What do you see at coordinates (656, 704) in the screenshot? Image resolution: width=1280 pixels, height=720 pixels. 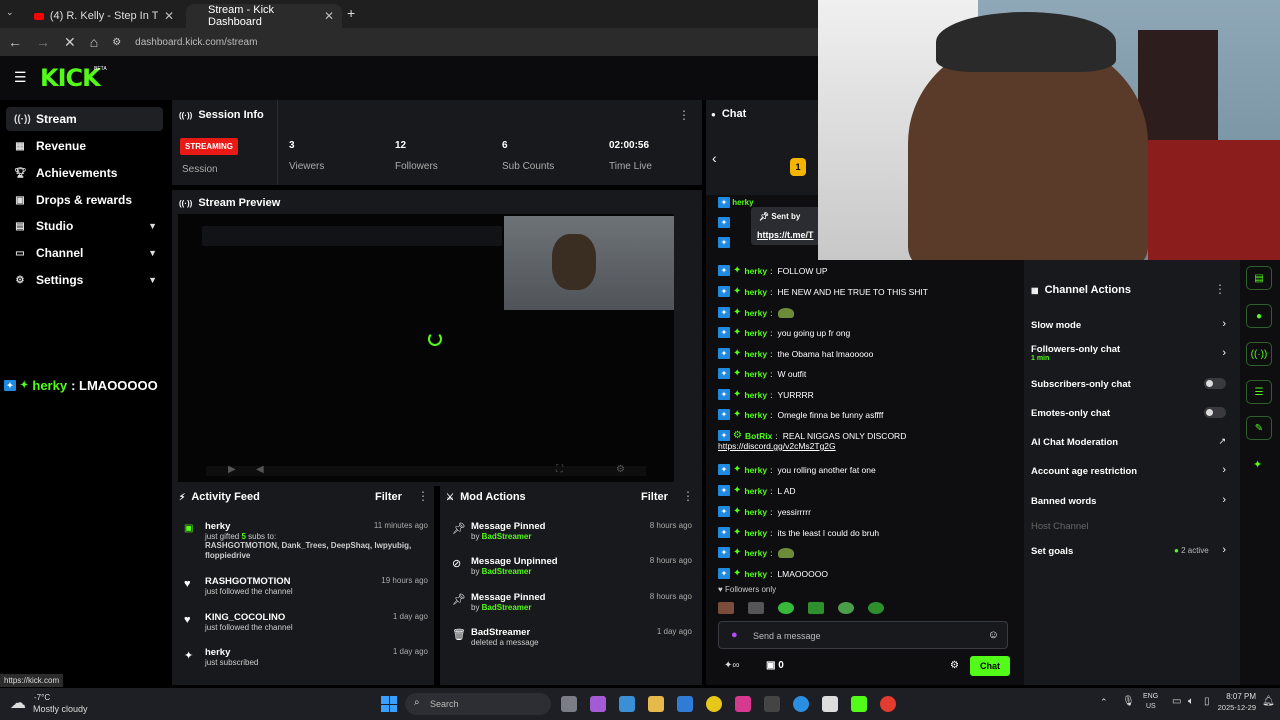 I see `file-explorer-icon` at bounding box center [656, 704].